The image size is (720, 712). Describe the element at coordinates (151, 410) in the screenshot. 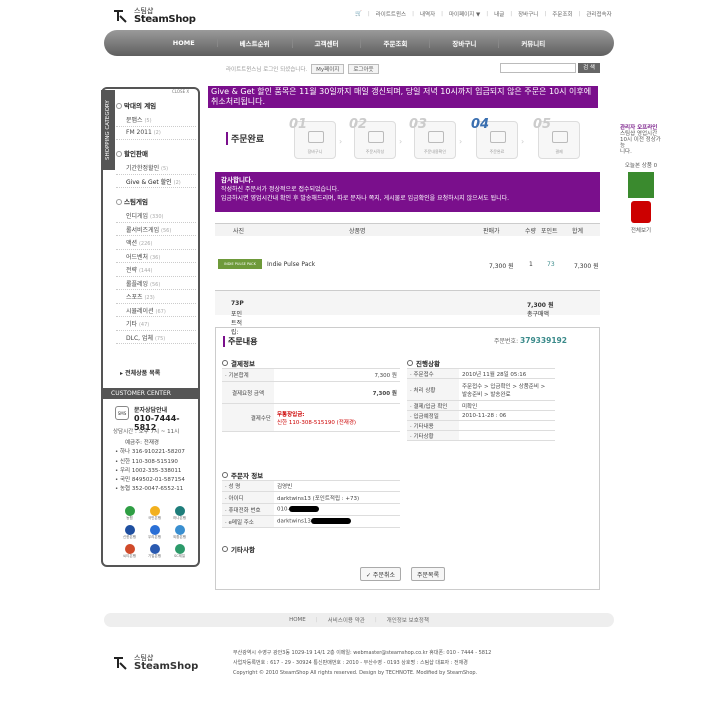

I see `sms-guide: 문자상담안내` at that location.